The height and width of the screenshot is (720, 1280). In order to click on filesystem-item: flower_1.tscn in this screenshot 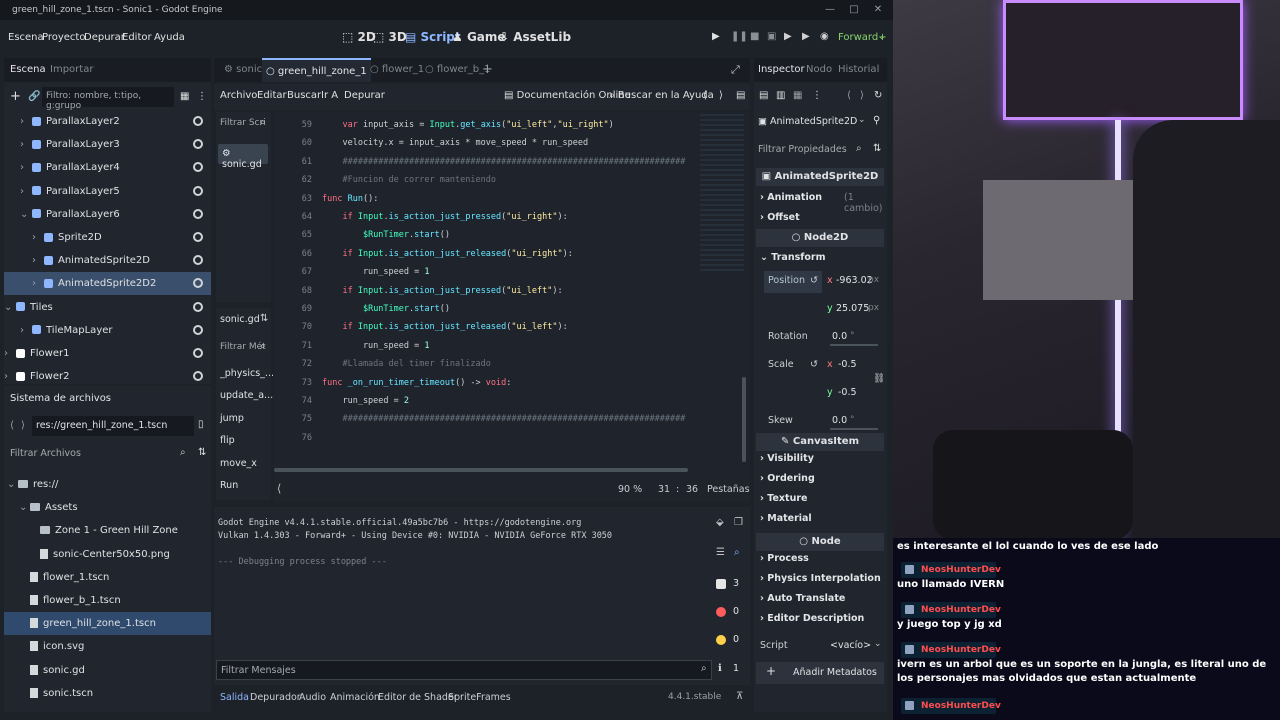, I will do `click(107, 577)`.